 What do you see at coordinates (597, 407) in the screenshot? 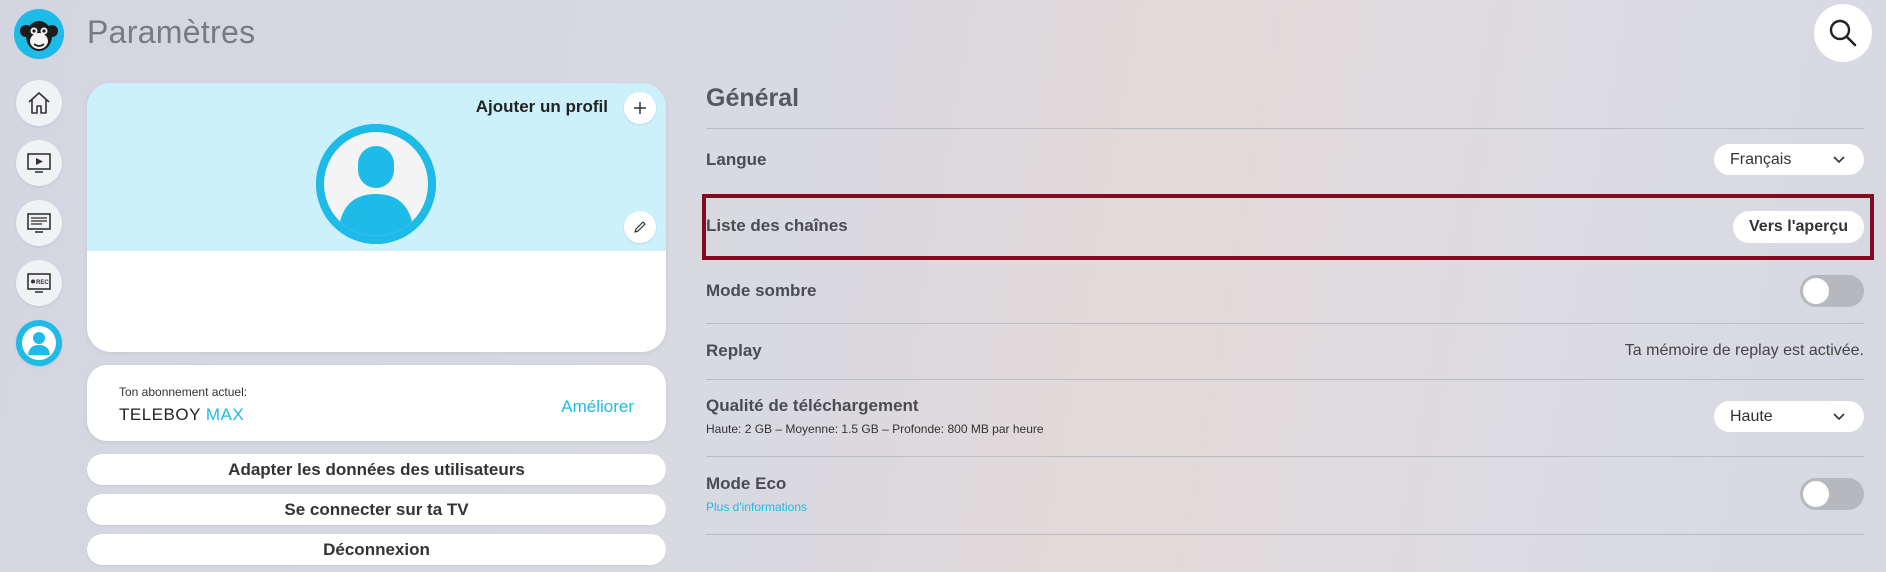
I see `upgrade-link: Améliorer` at bounding box center [597, 407].